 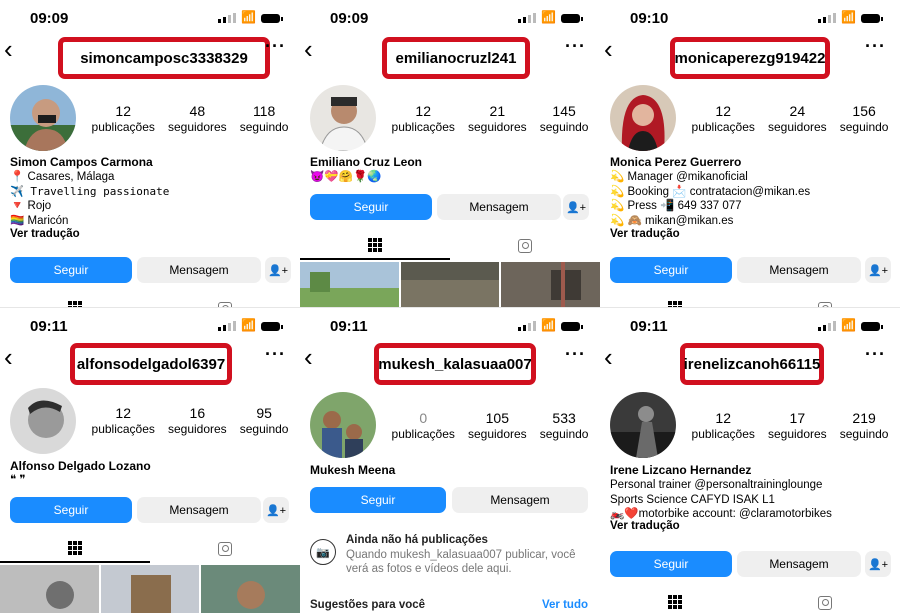 I want to click on suggestions-heading: Sugestões para você, so click(x=368, y=605).